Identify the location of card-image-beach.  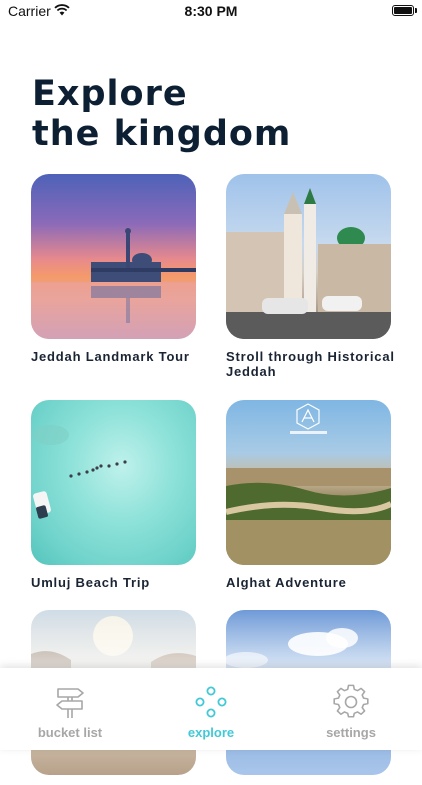
(113, 482).